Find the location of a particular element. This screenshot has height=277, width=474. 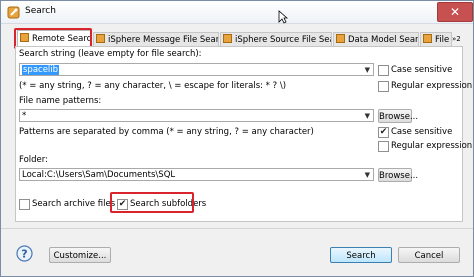

search-string-combo: spacelib ▼ is located at coordinates (196, 69).